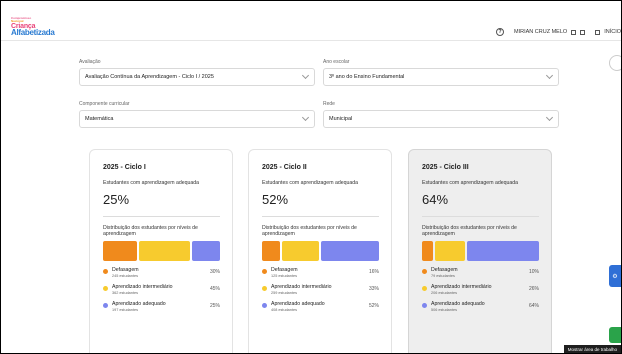 Image resolution: width=622 pixels, height=354 pixels. Describe the element at coordinates (284, 167) in the screenshot. I see `card-title: 2025 - Ciclo II` at that location.